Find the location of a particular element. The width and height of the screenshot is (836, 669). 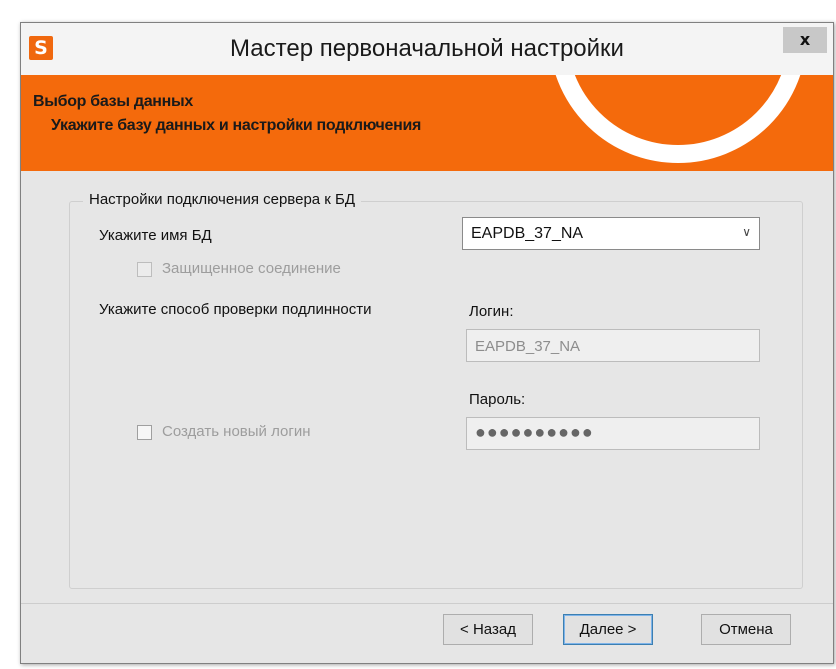

next-button: Далее > is located at coordinates (608, 629).